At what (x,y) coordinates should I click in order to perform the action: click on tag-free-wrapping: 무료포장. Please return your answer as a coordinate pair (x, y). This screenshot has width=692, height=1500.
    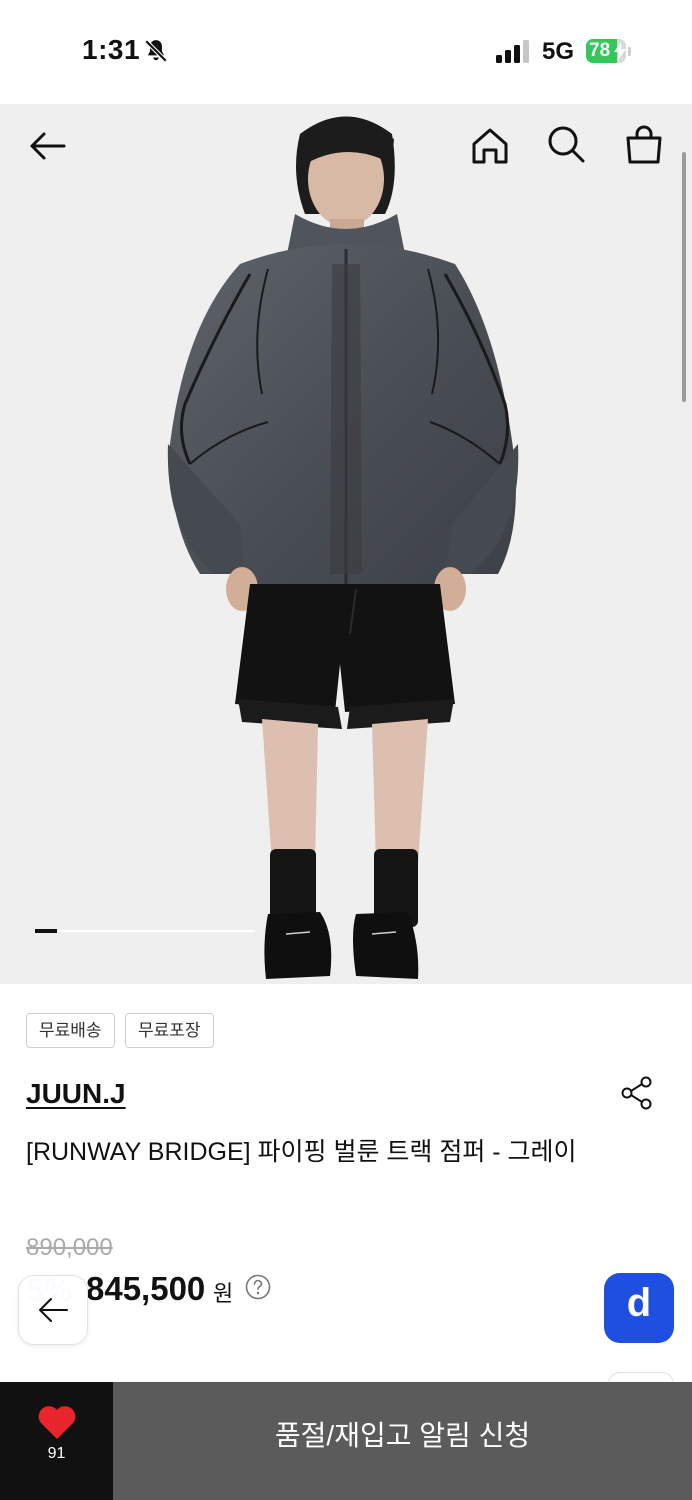
    Looking at the image, I should click on (169, 1030).